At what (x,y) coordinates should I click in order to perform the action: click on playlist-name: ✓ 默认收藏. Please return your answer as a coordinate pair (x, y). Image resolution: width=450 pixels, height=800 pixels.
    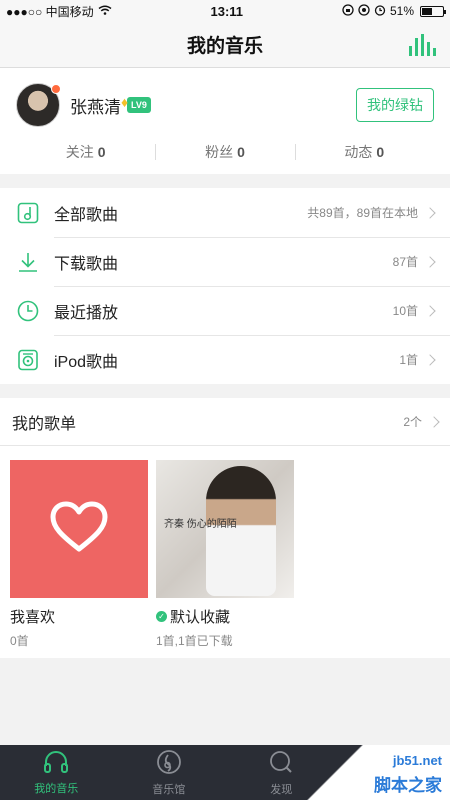
    Looking at the image, I should click on (225, 616).